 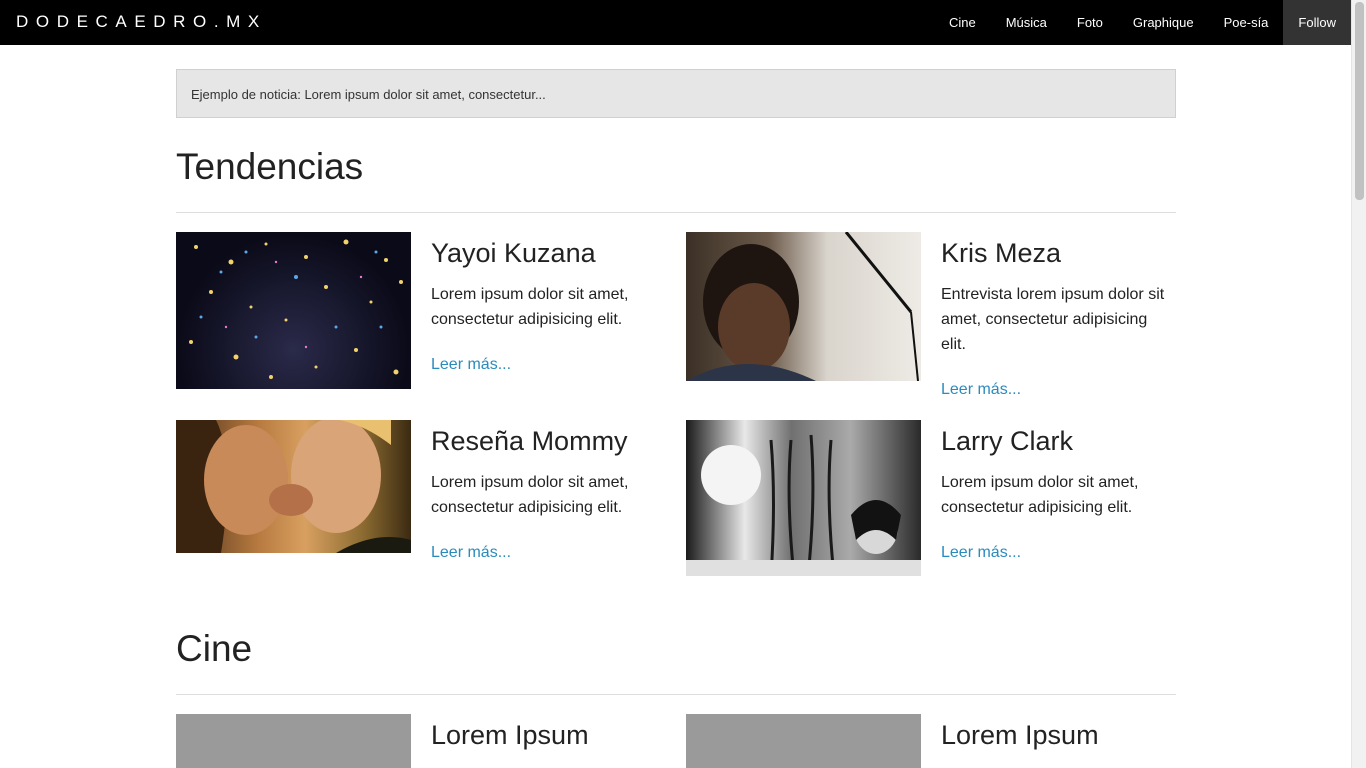 What do you see at coordinates (1026, 22) in the screenshot?
I see `nav-item-musica: Música` at bounding box center [1026, 22].